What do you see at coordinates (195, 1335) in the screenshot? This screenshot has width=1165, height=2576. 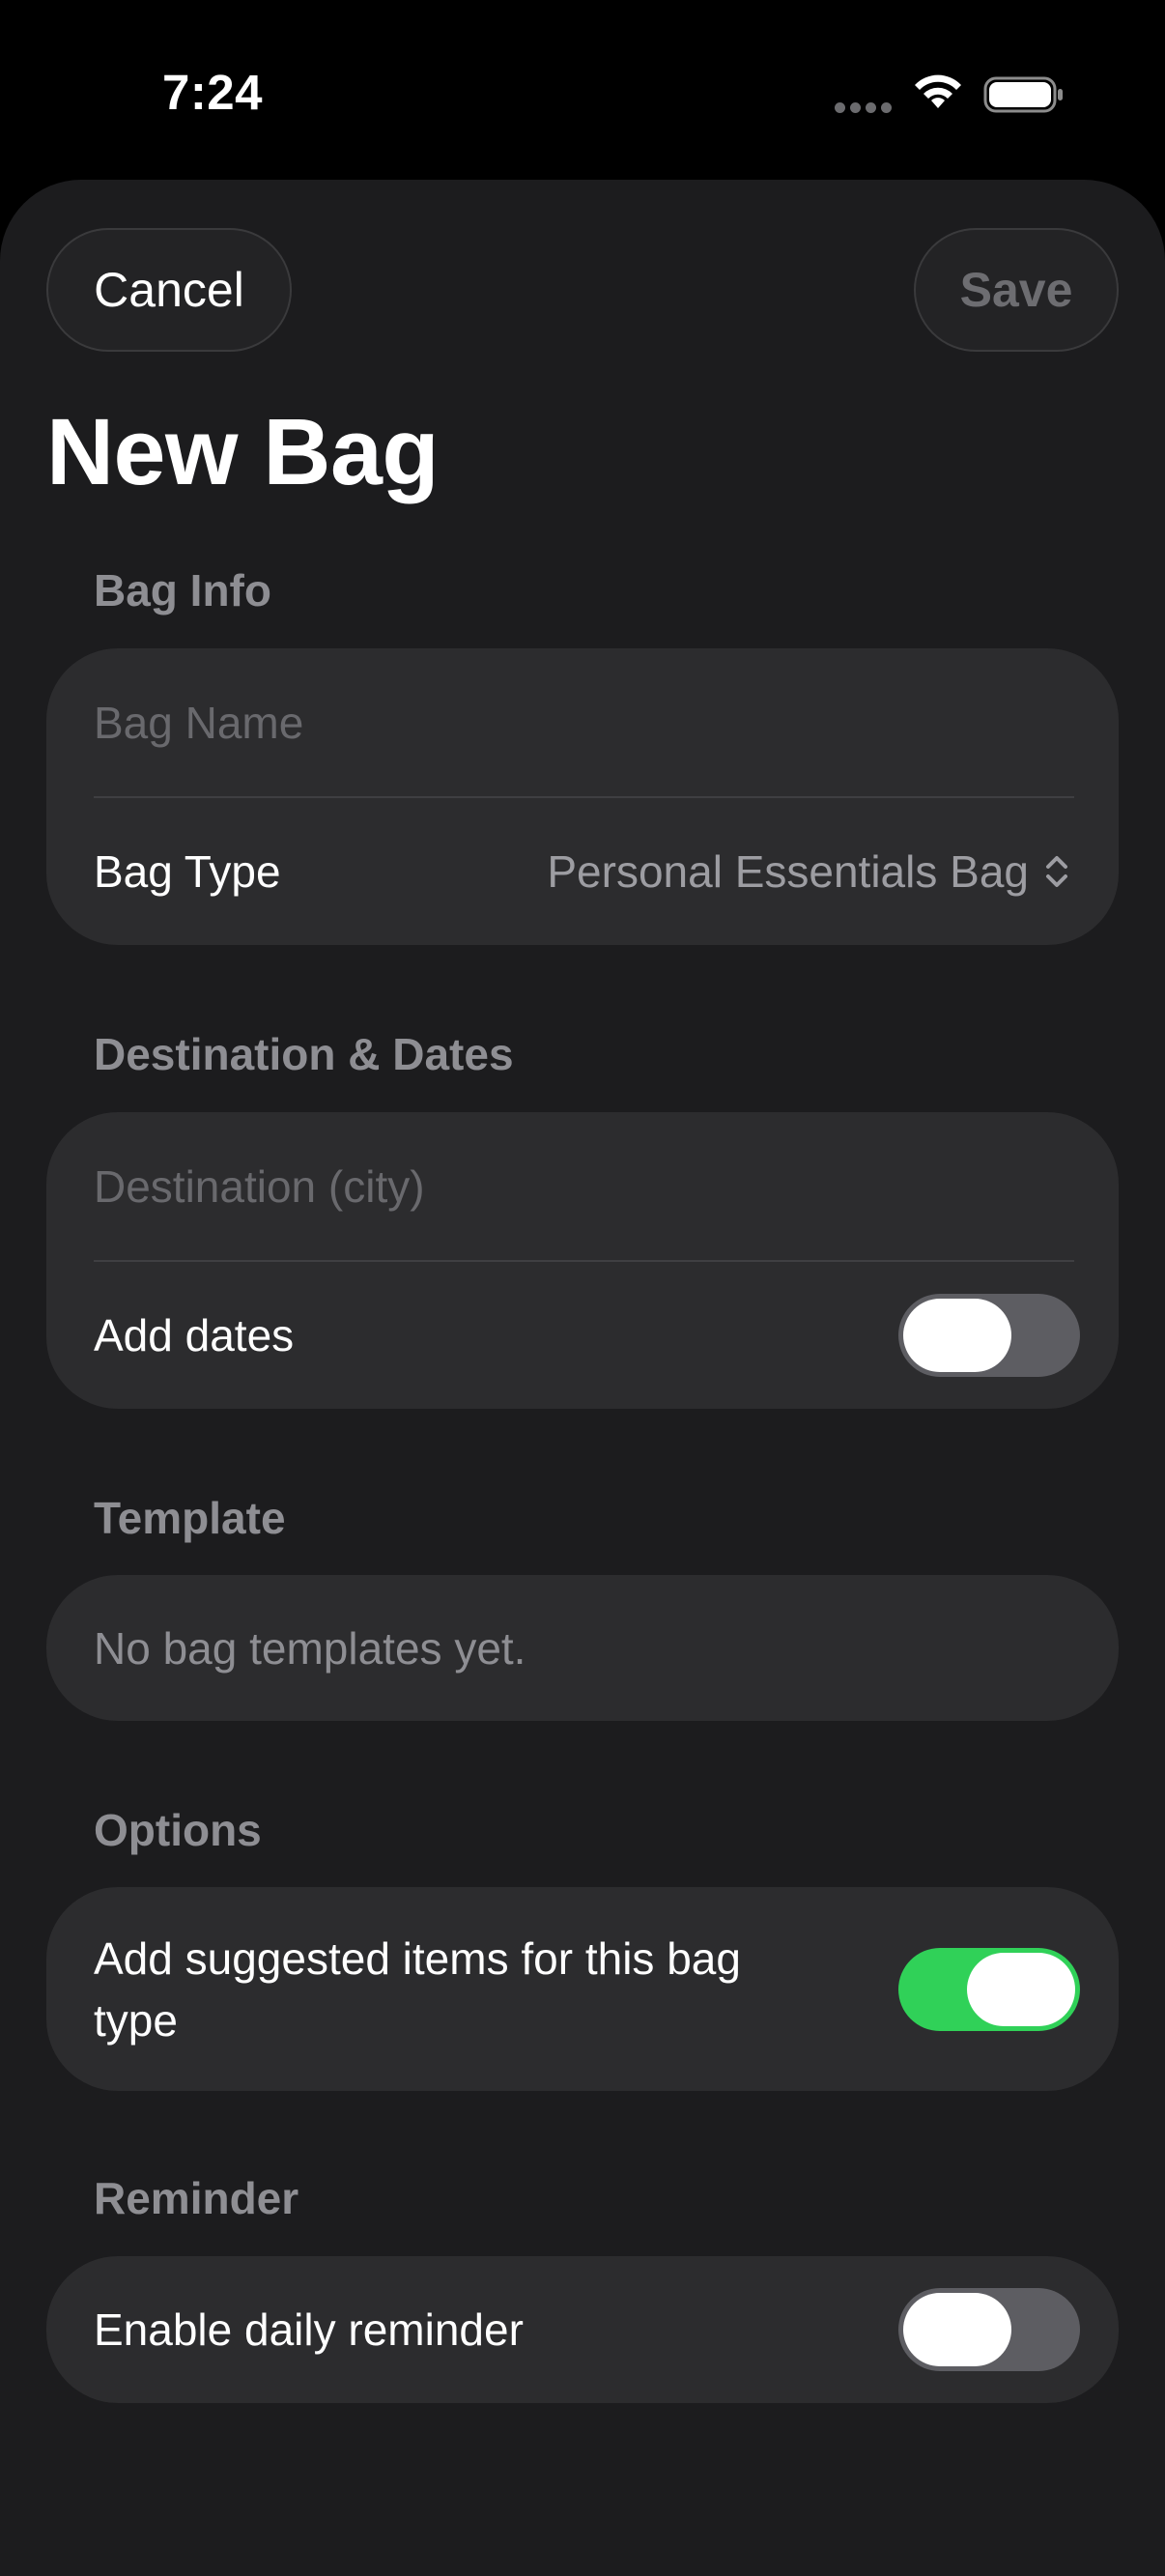 I see `add-dates-label: Add dates` at bounding box center [195, 1335].